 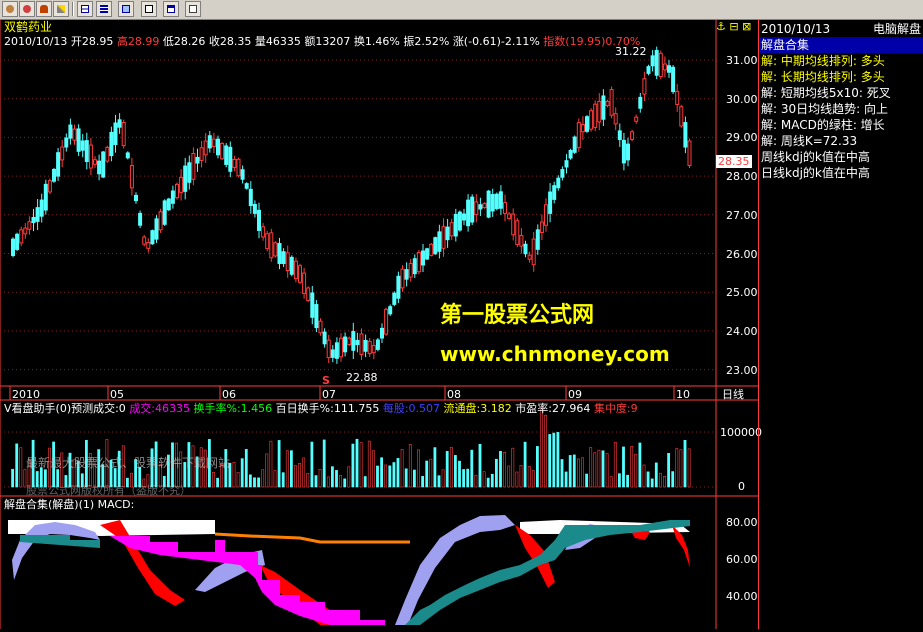 I want to click on list-icon, so click(x=104, y=9).